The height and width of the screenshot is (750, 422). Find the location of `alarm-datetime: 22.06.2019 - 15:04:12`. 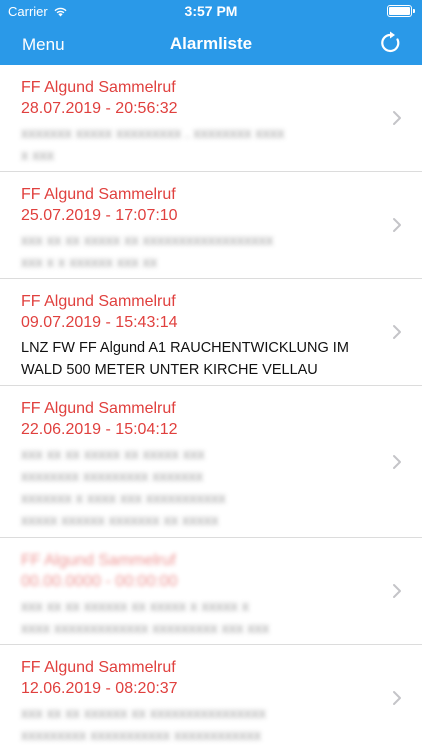

alarm-datetime: 22.06.2019 - 15:04:12 is located at coordinates (99, 429).